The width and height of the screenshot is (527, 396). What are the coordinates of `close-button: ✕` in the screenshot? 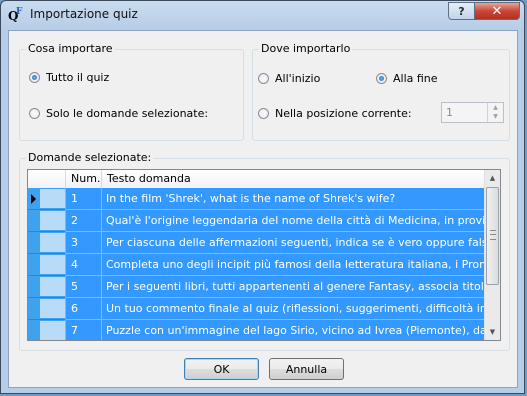 It's located at (497, 11).